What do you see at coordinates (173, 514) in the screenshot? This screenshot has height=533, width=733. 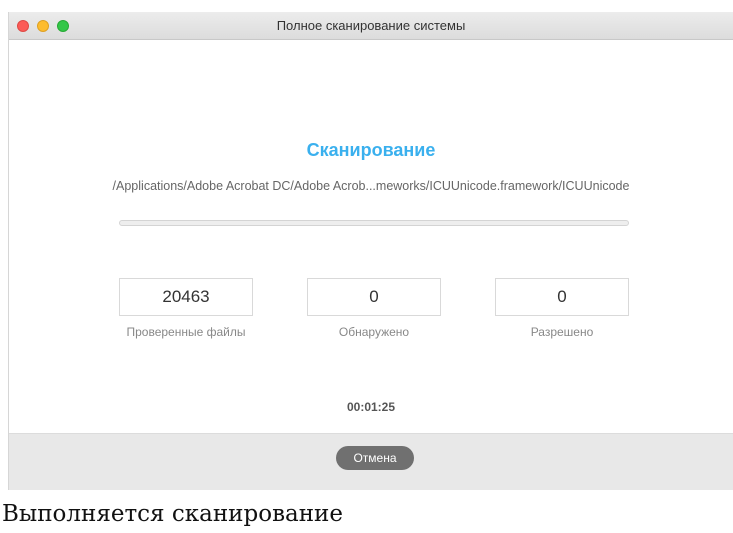 I see `status-caption: Выполняется сканирование` at bounding box center [173, 514].